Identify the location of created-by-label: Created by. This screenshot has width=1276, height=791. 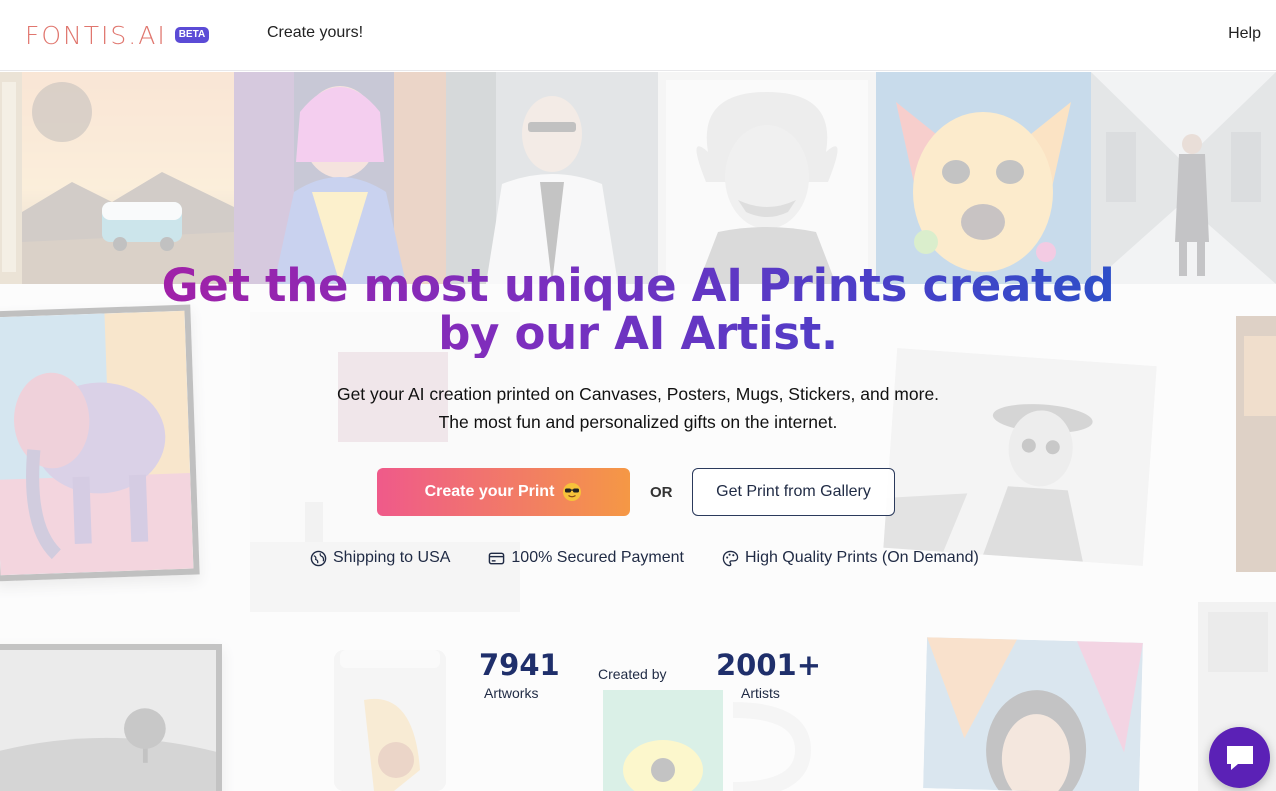
(632, 674).